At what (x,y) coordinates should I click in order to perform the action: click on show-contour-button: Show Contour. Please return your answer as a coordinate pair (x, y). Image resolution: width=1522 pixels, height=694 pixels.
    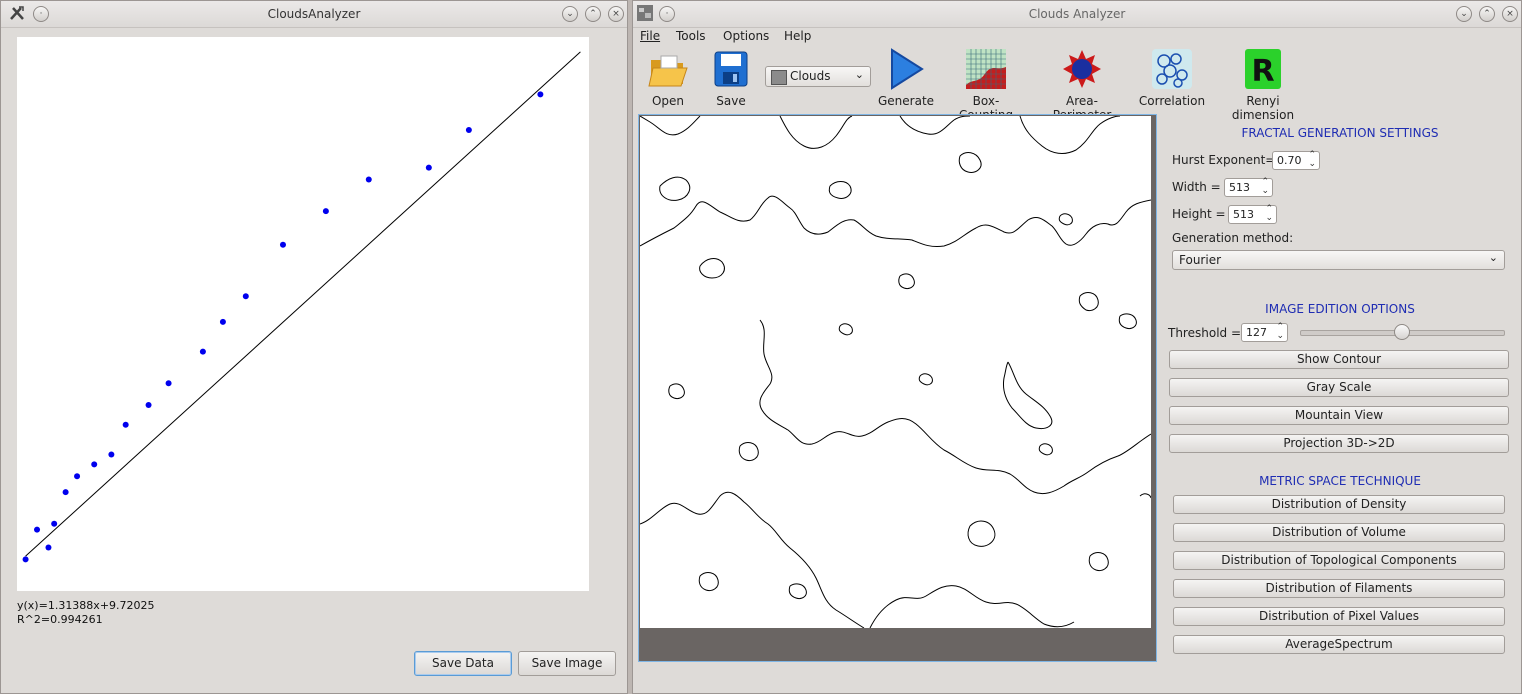
    Looking at the image, I should click on (1339, 359).